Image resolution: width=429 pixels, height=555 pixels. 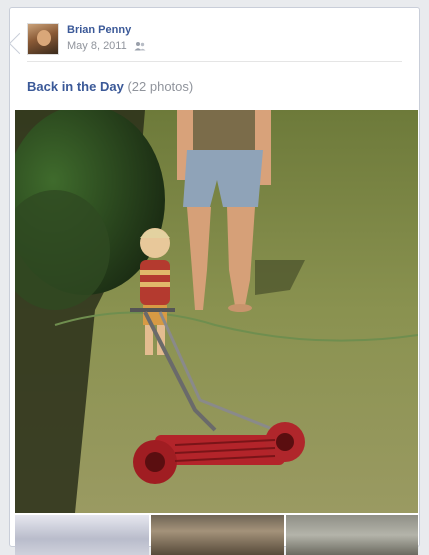 What do you see at coordinates (140, 46) in the screenshot?
I see `friends-icon` at bounding box center [140, 46].